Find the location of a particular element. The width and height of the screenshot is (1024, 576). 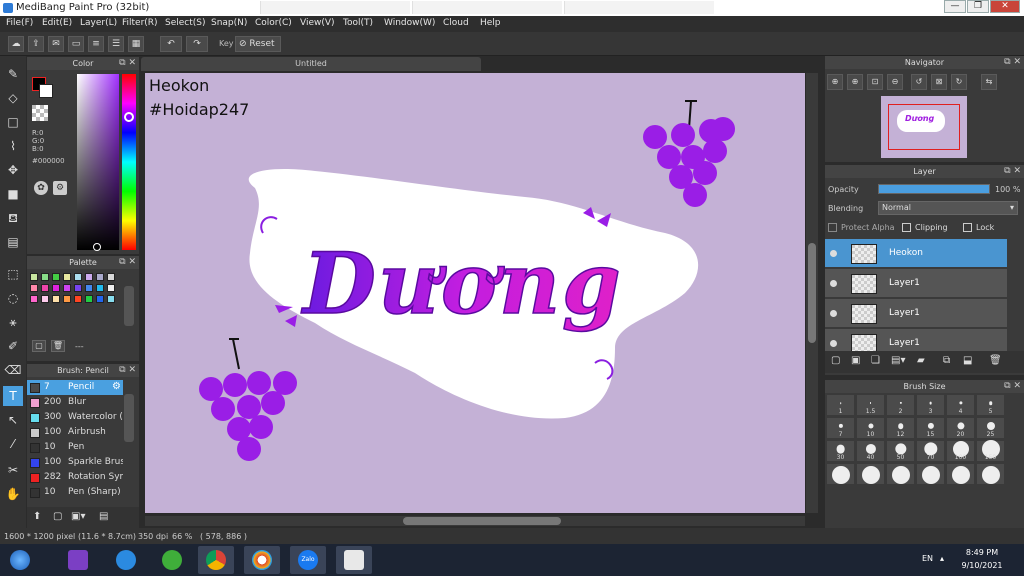

select-tool-icon: ⬚ is located at coordinates (13, 274).